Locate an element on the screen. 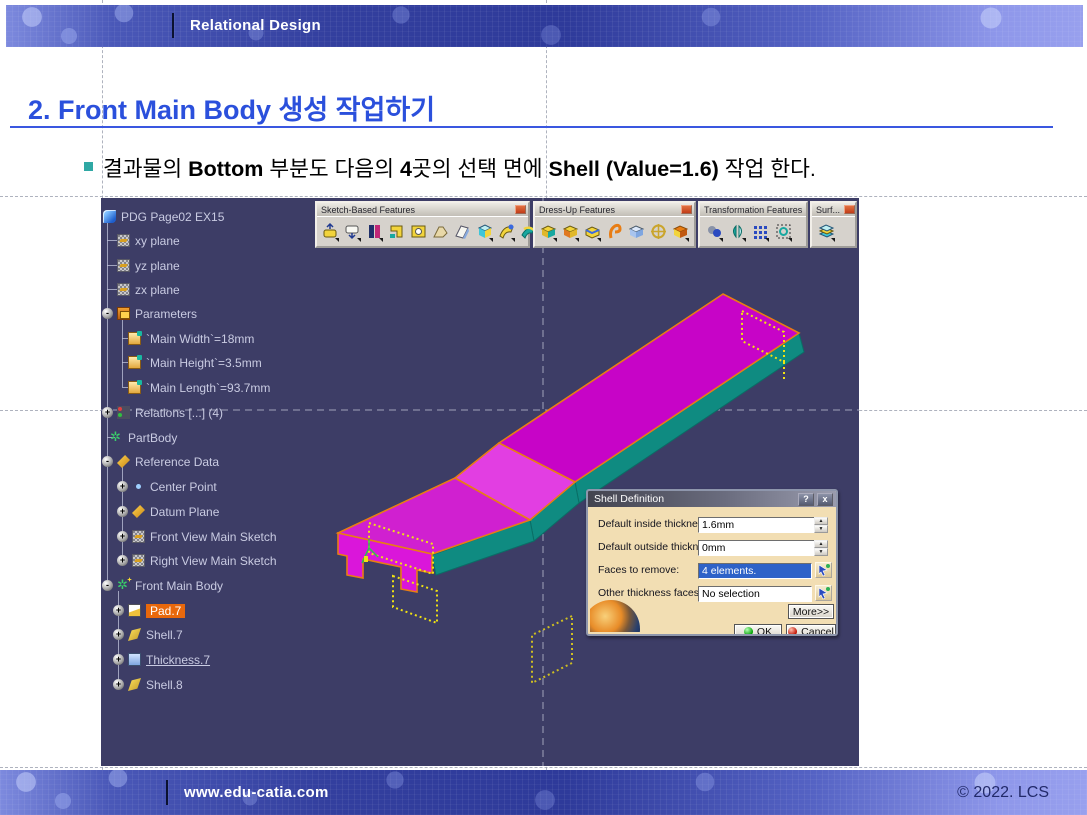 This screenshot has width=1087, height=815. draft-angle-icon is located at coordinates (614, 231).